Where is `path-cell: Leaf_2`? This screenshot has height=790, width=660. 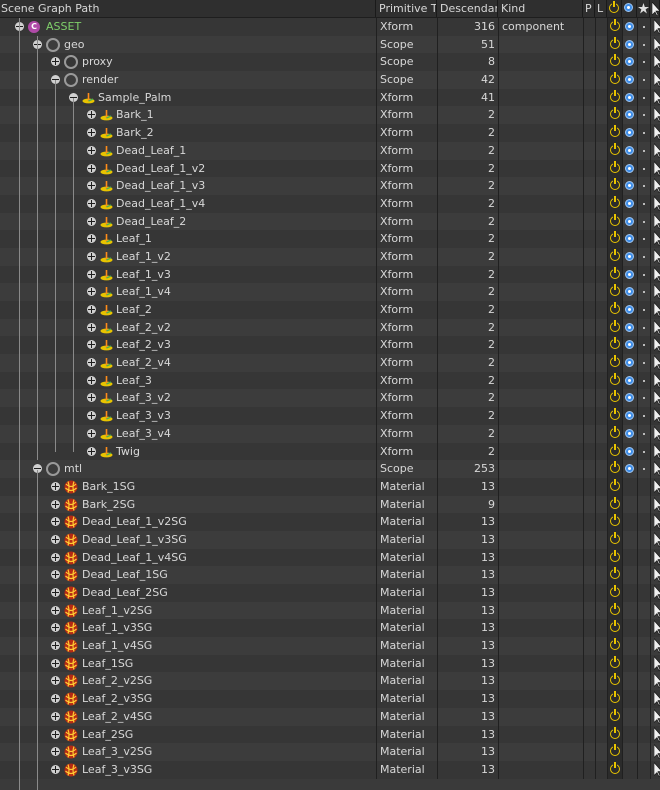
path-cell: Leaf_2 is located at coordinates (188, 310).